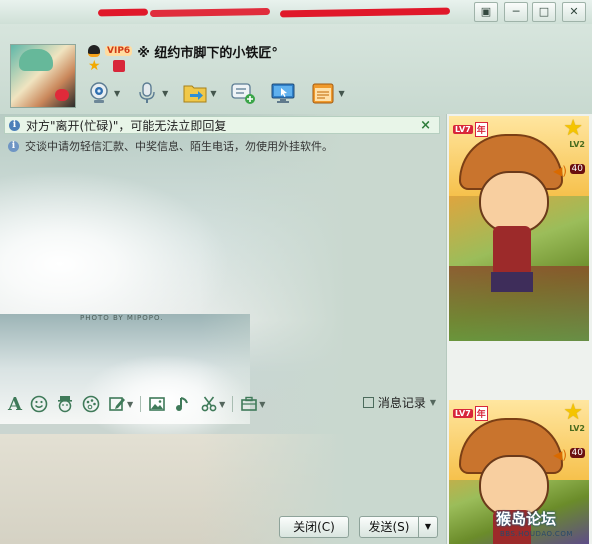 The width and height of the screenshot is (592, 544). What do you see at coordinates (126, 125) in the screenshot?
I see `away-notice-text: 对方"离开(忙碌)"，可能无法立即回复` at bounding box center [126, 125].